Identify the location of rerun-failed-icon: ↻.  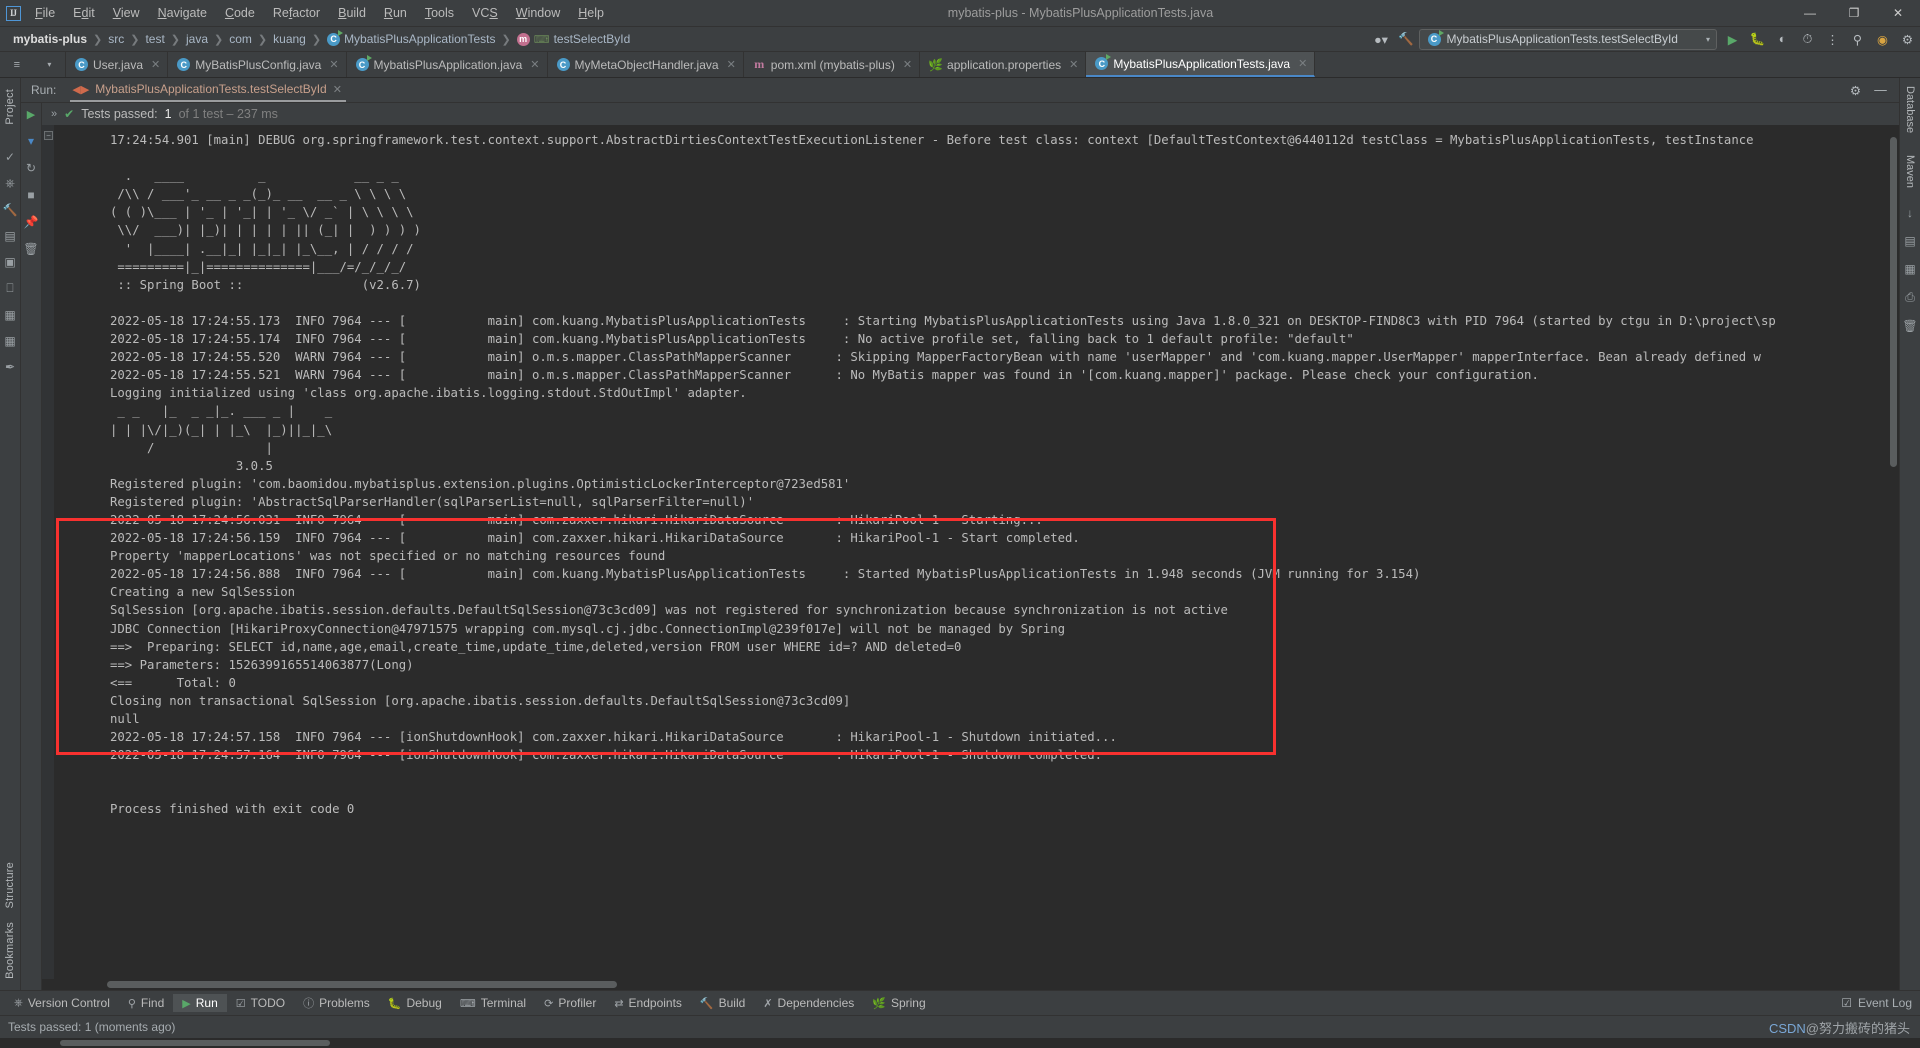
(31, 168).